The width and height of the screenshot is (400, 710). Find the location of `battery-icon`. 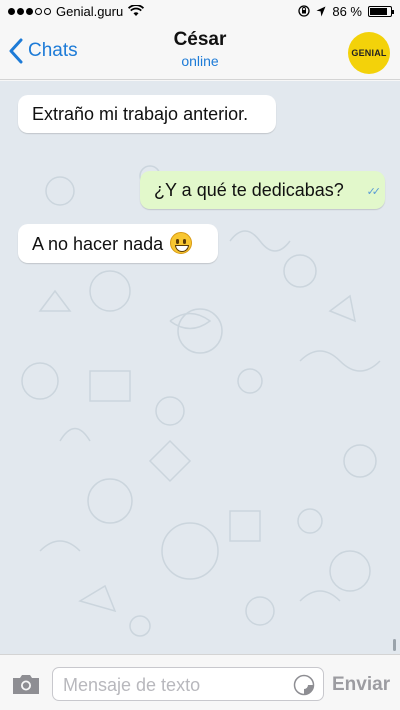

battery-icon is located at coordinates (381, 11).